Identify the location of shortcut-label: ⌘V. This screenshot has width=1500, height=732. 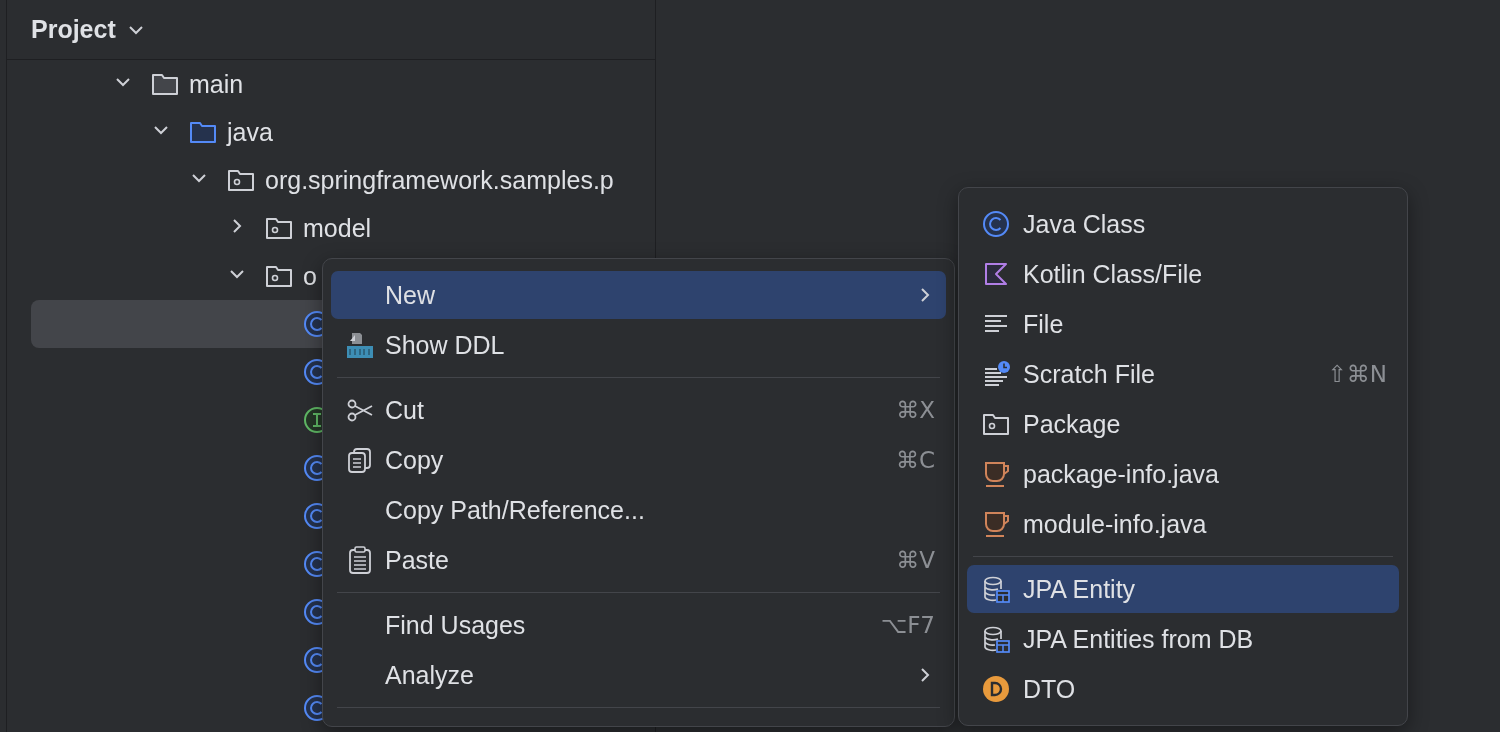
(915, 560).